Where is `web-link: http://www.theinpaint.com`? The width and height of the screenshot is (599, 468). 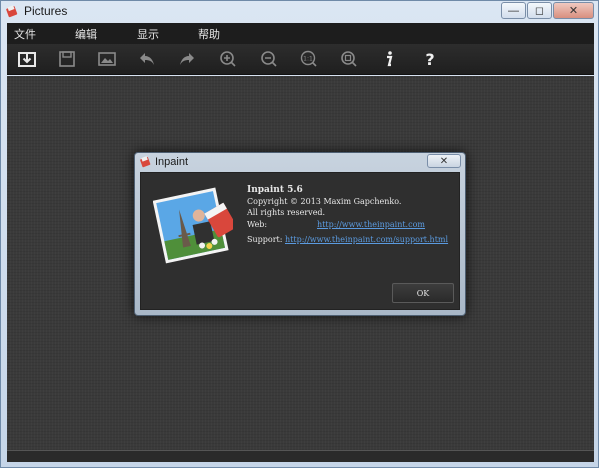
web-link: http://www.theinpaint.com is located at coordinates (371, 224).